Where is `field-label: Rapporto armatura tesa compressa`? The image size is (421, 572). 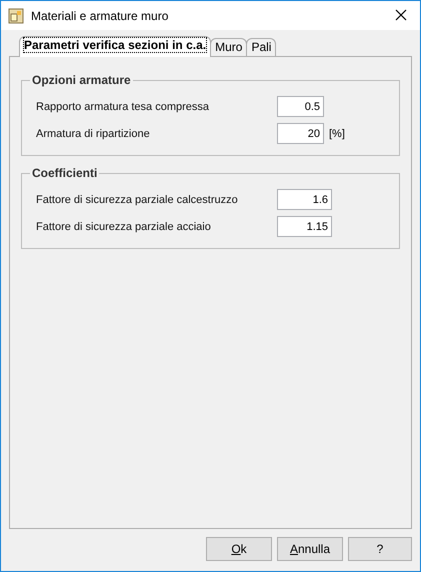 field-label: Rapporto armatura tesa compressa is located at coordinates (123, 106).